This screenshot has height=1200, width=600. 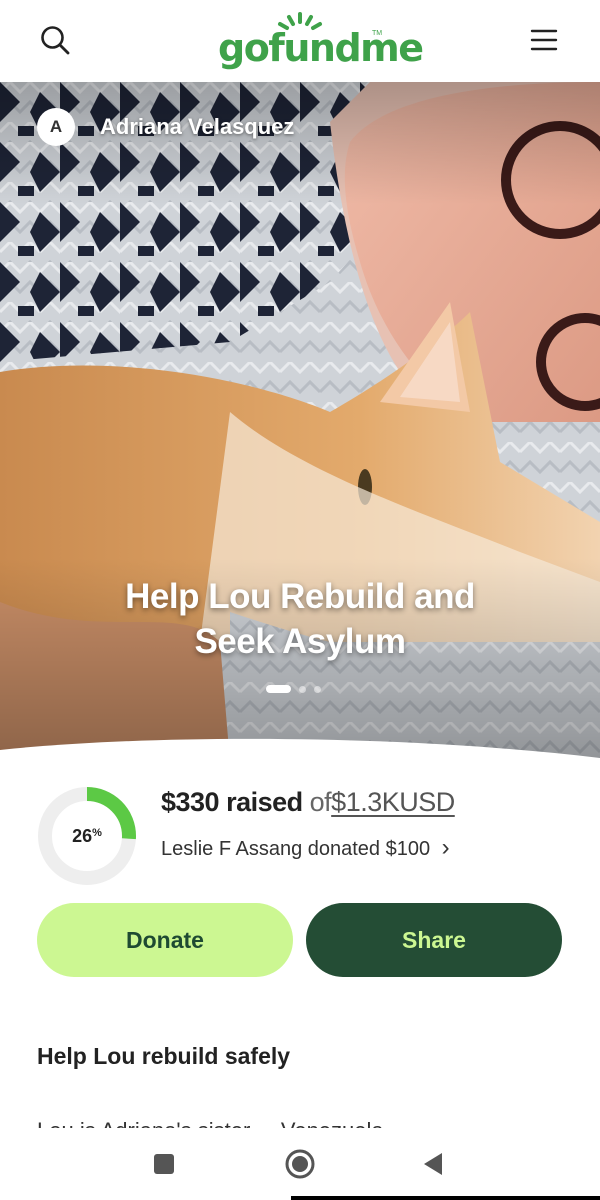 What do you see at coordinates (445, 847) in the screenshot?
I see `chevron-right-icon: ›` at bounding box center [445, 847].